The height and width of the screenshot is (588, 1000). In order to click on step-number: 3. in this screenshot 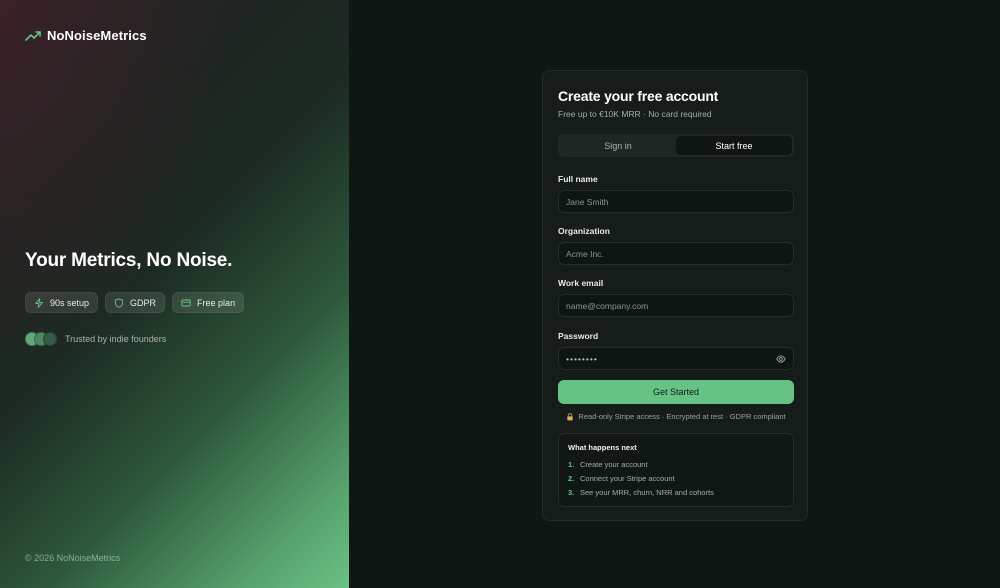, I will do `click(571, 492)`.